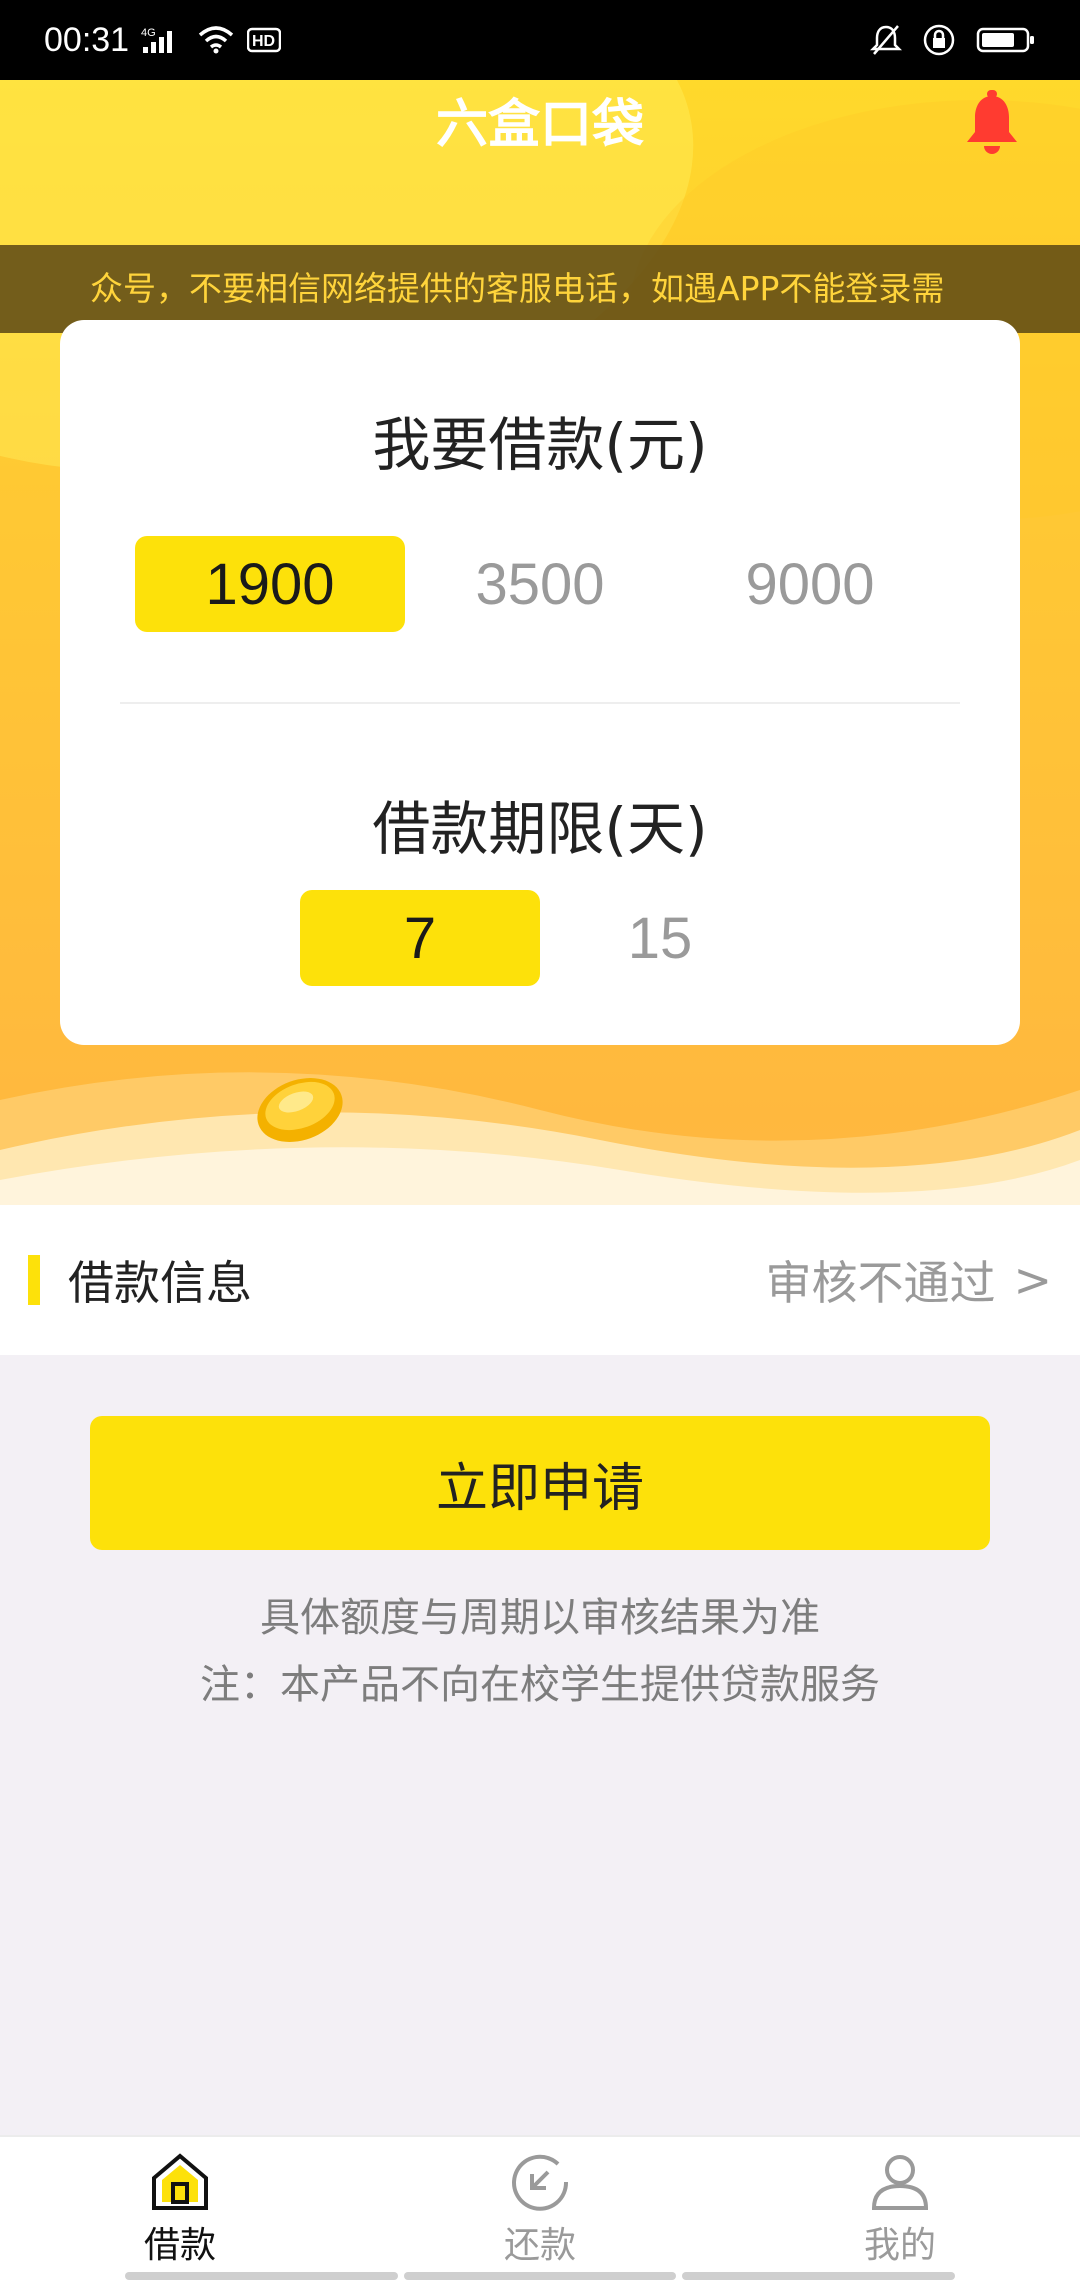 Image resolution: width=1080 pixels, height=2280 pixels. I want to click on term-option-7: 7, so click(420, 938).